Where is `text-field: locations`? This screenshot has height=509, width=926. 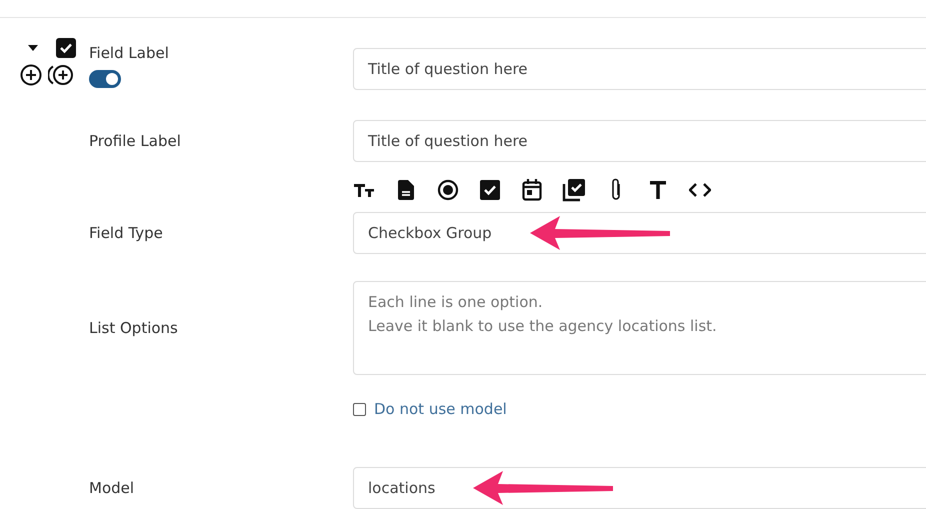 text-field: locations is located at coordinates (639, 488).